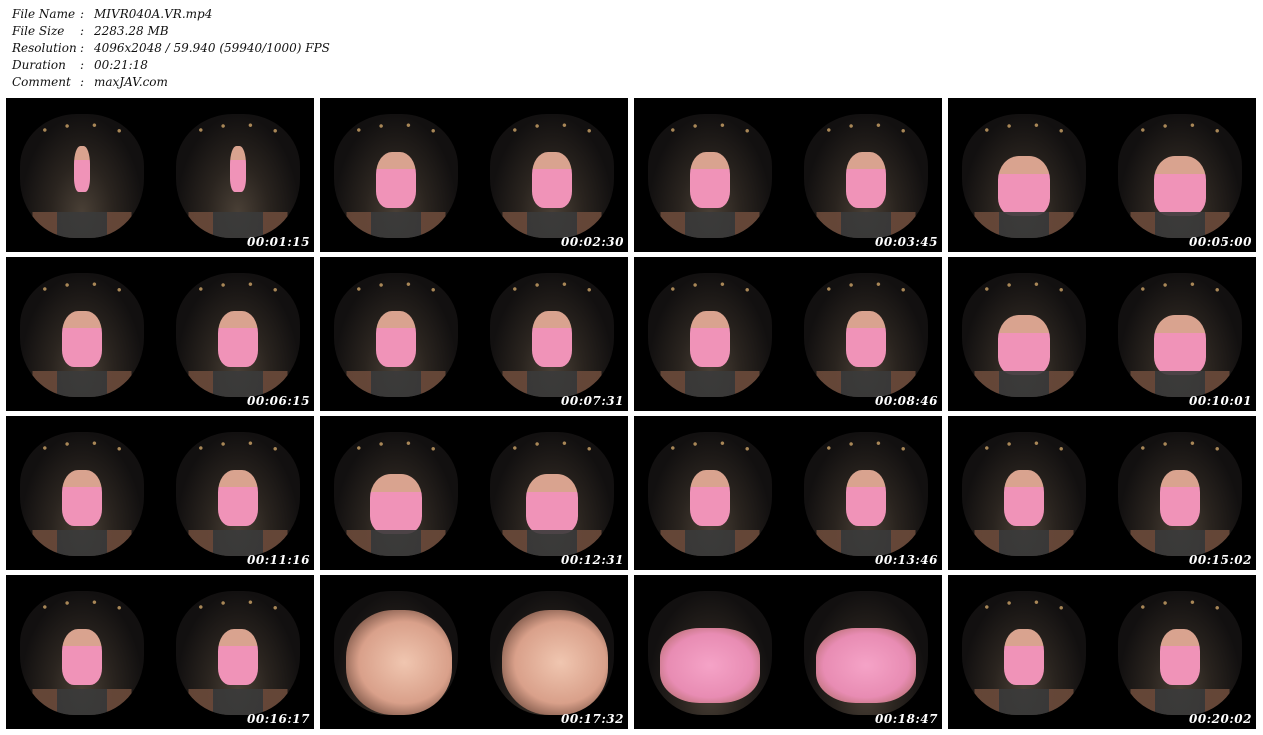 The width and height of the screenshot is (1263, 735). I want to click on thumbnail: 00:11:16, so click(160, 493).